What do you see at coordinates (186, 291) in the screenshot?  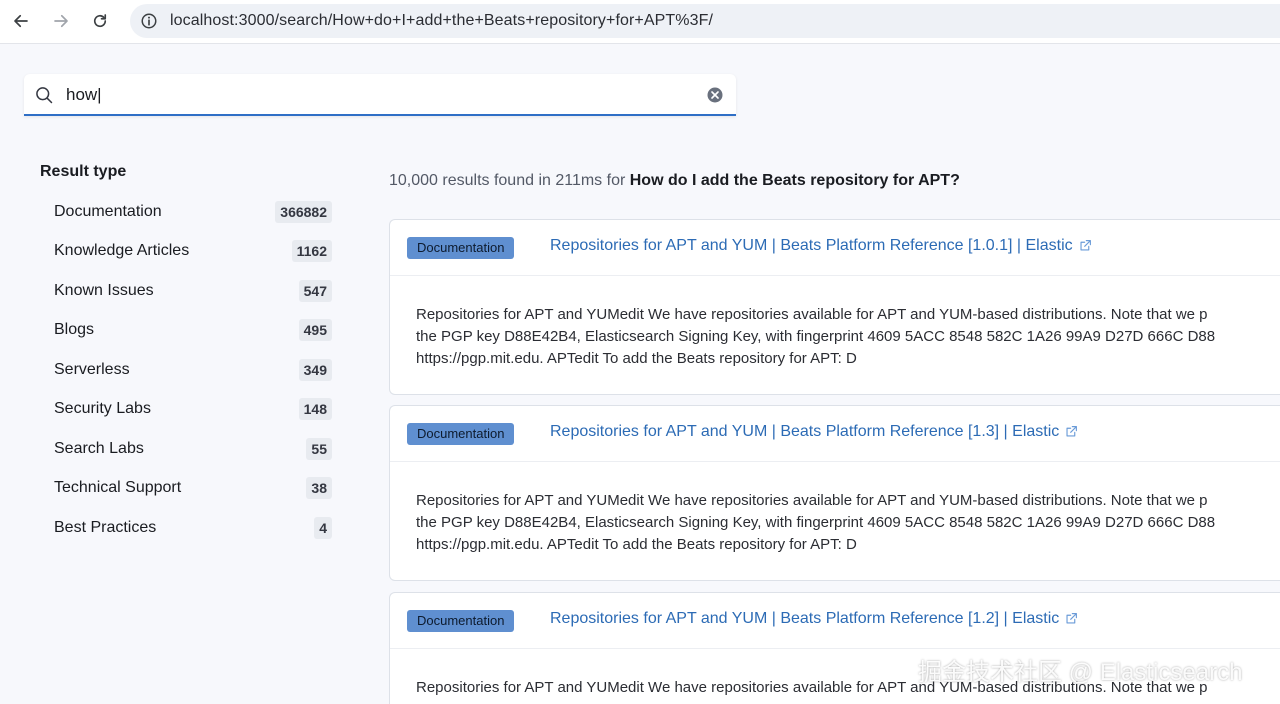 I see `facet-known-issues: Known Issues 547` at bounding box center [186, 291].